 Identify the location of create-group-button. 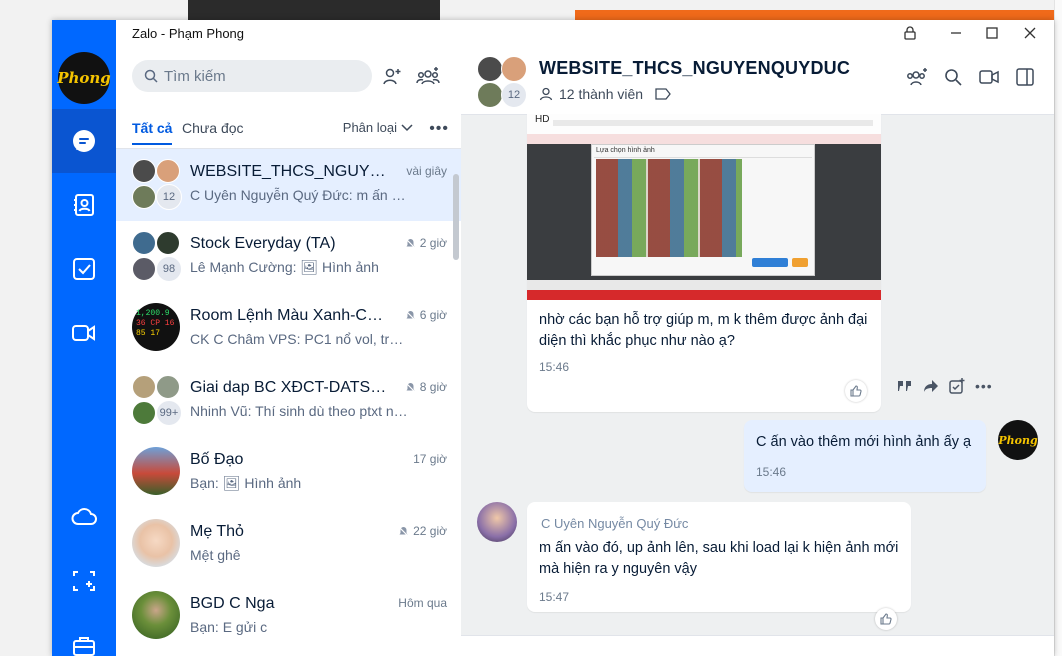
(428, 76).